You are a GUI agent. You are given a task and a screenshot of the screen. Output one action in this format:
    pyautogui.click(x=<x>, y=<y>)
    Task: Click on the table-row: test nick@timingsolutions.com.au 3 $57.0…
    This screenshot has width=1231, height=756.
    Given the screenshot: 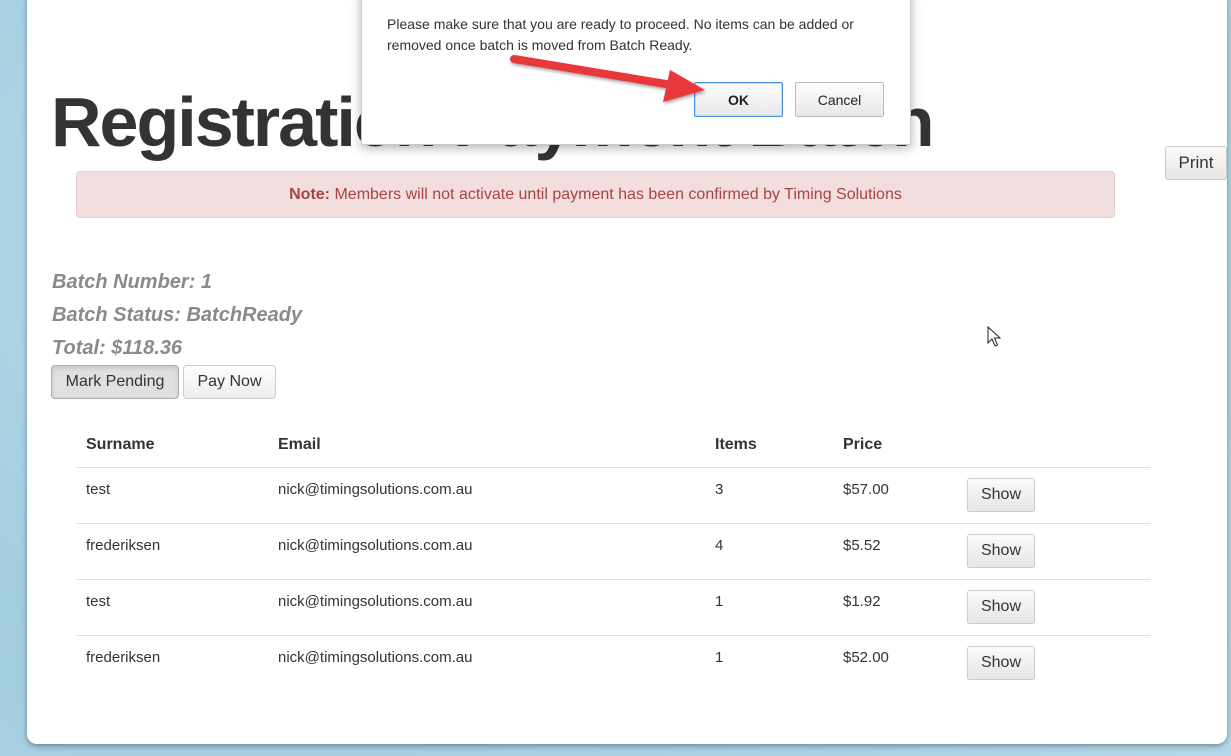 What is the action you would take?
    pyautogui.click(x=613, y=495)
    